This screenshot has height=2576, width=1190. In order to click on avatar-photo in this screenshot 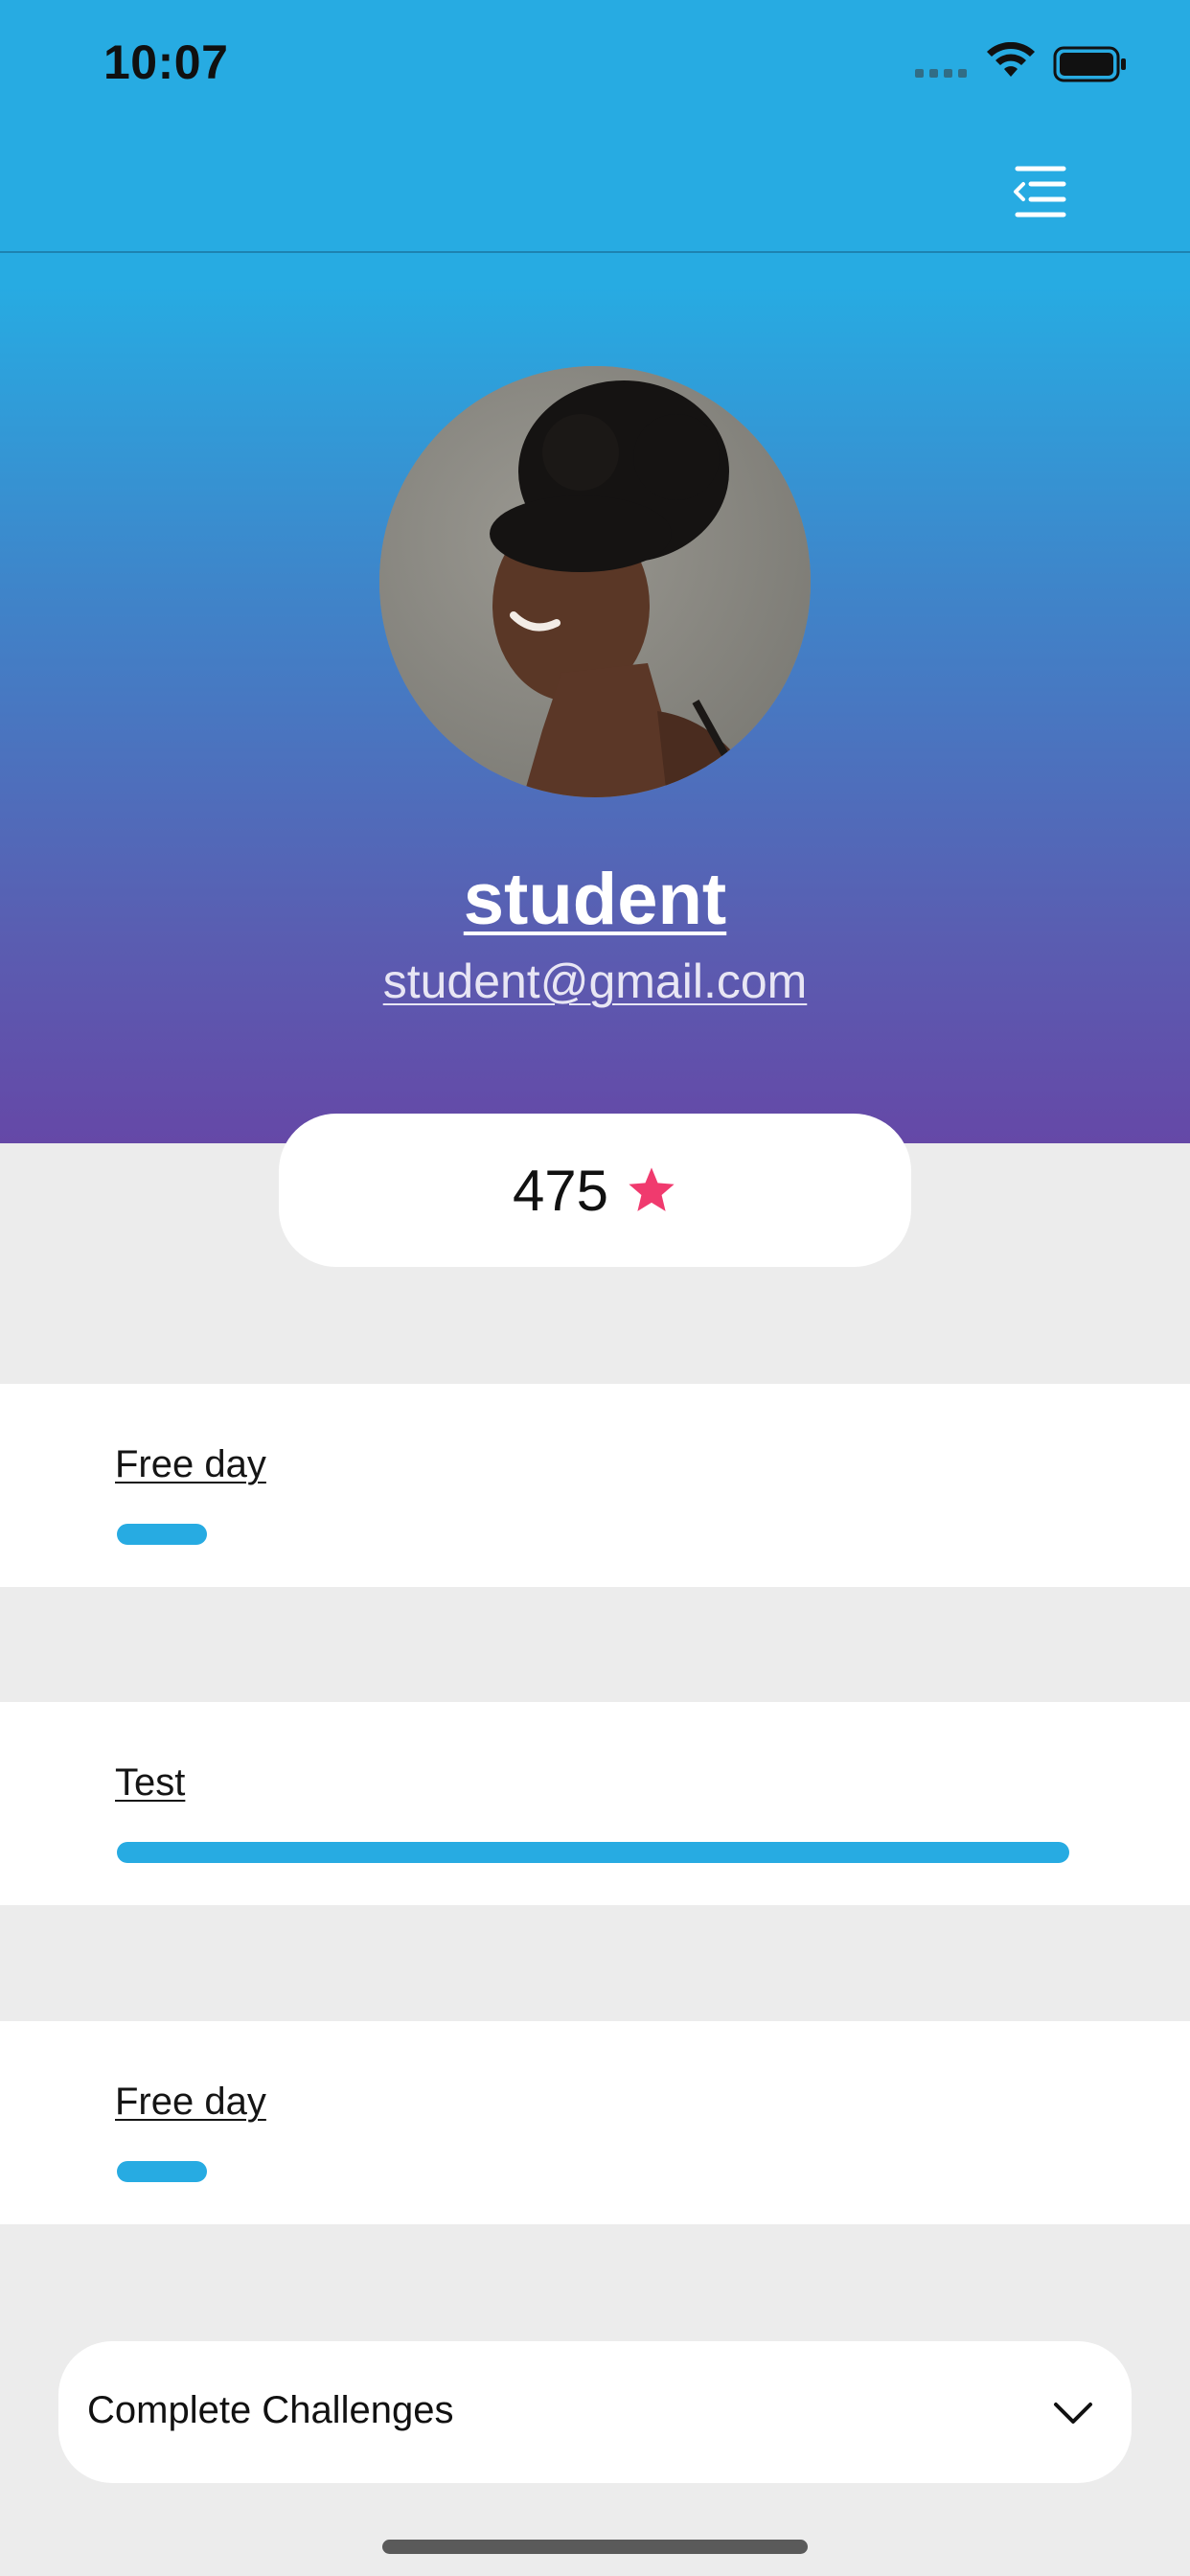, I will do `click(595, 581)`.